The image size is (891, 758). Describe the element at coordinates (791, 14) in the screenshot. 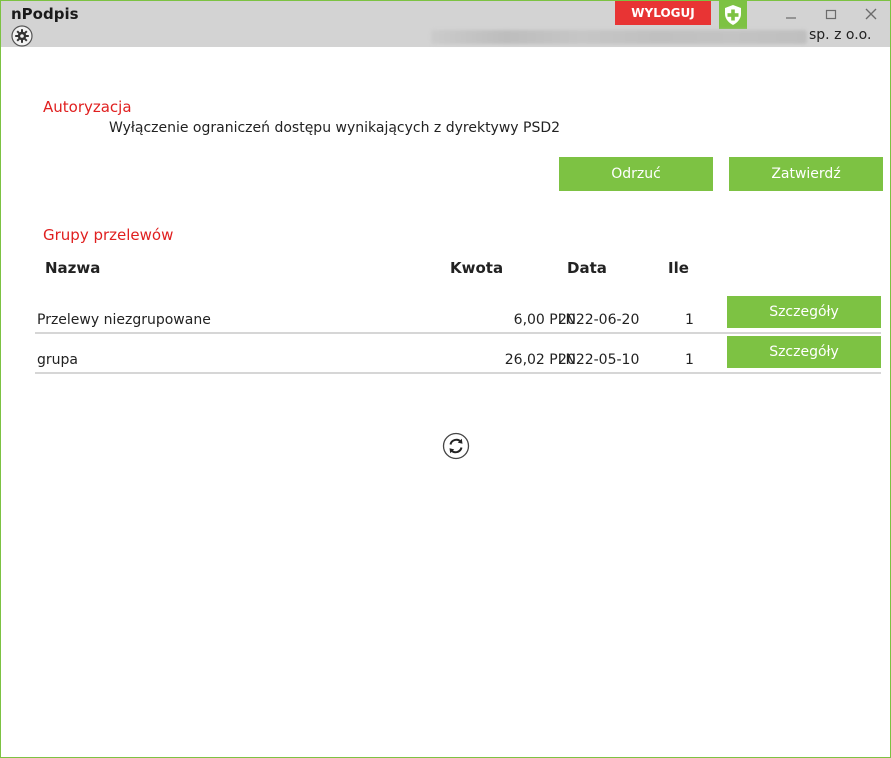

I see `minimize-button` at that location.